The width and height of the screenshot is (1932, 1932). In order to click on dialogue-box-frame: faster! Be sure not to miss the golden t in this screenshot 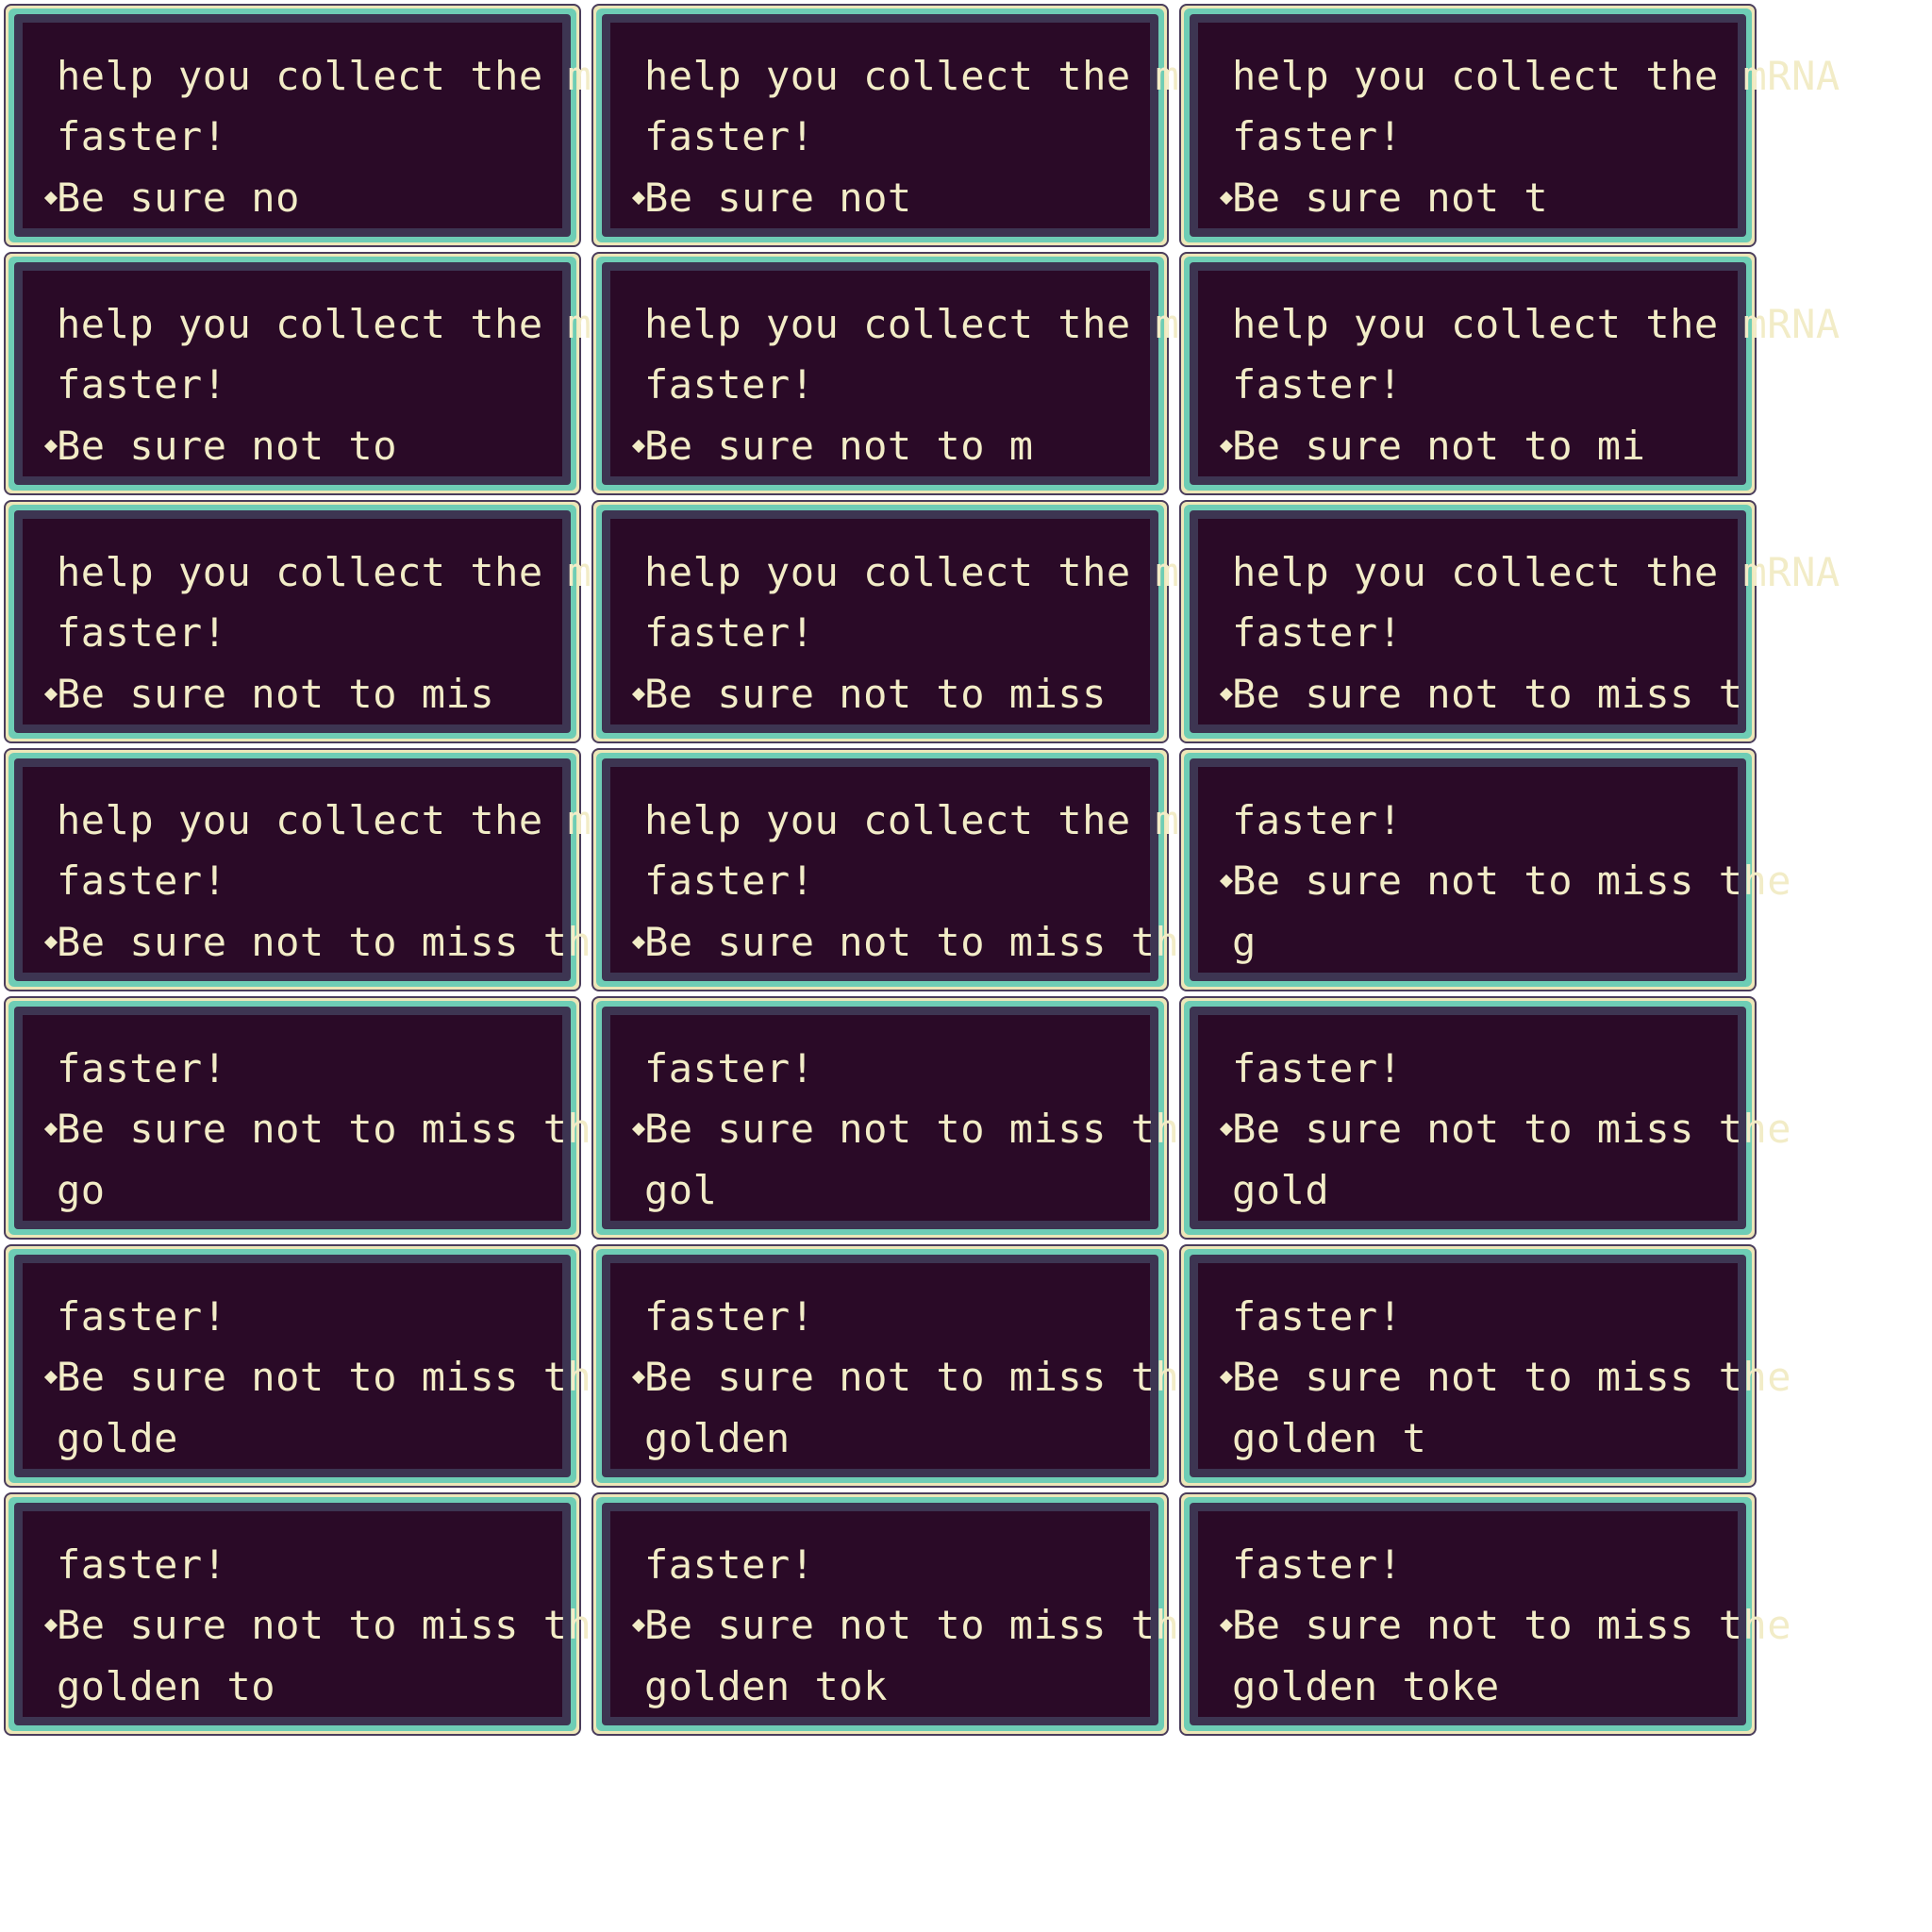, I will do `click(1485, 1366)`.